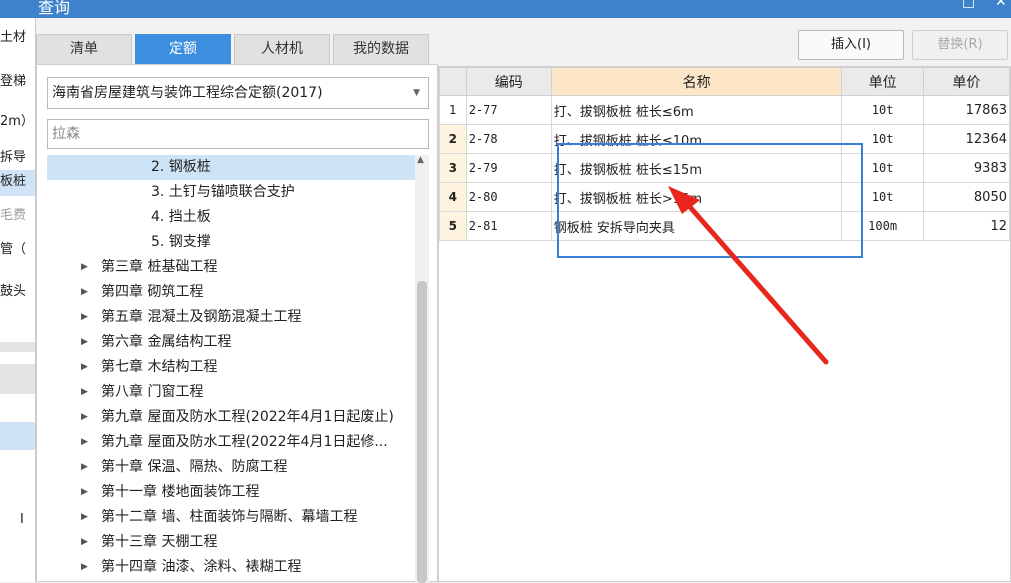  I want to click on tree-item-label: 2. 钢板桩, so click(181, 167).